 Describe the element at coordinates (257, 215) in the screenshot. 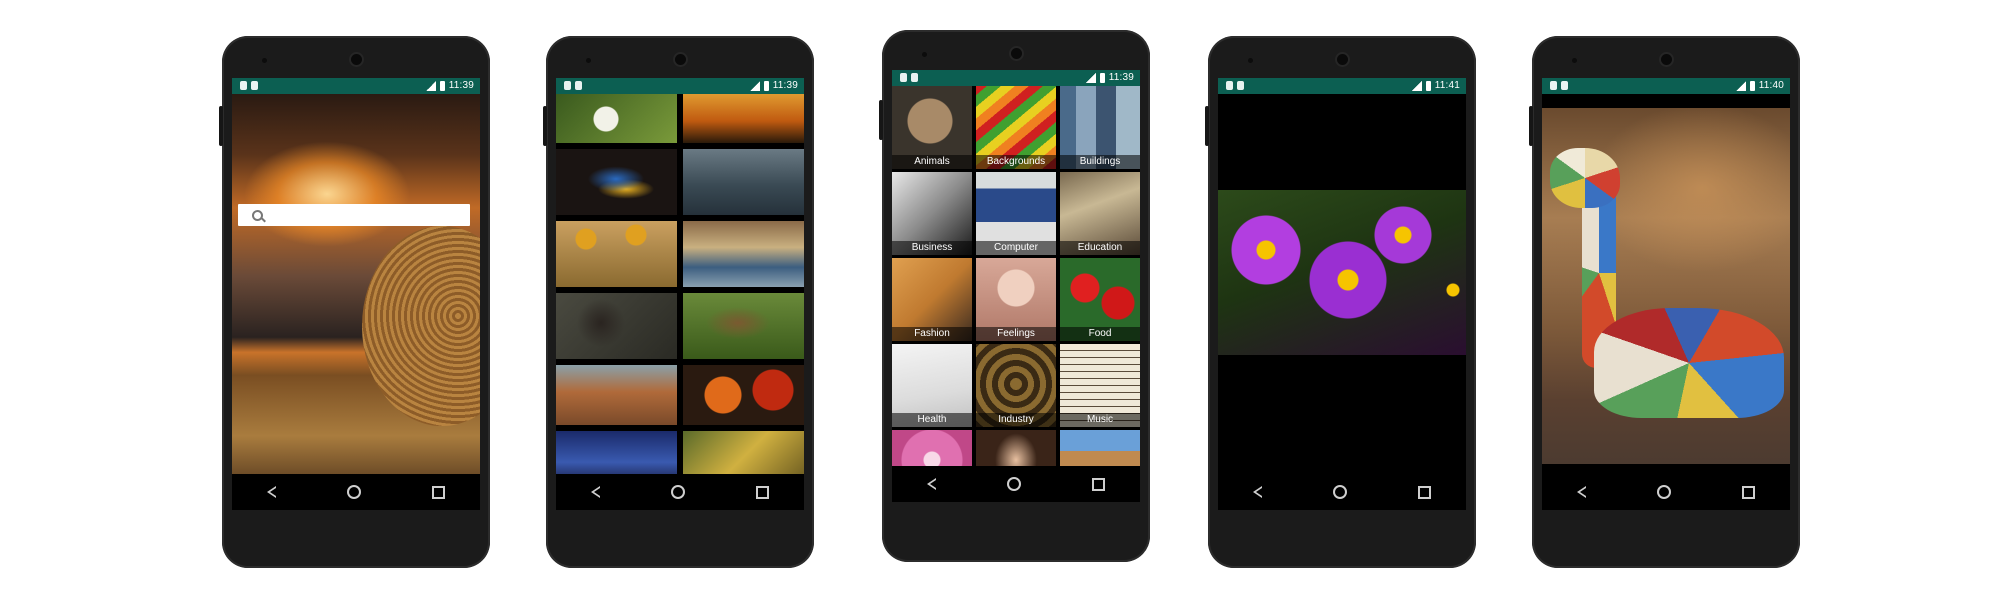

I see `search-icon` at that location.